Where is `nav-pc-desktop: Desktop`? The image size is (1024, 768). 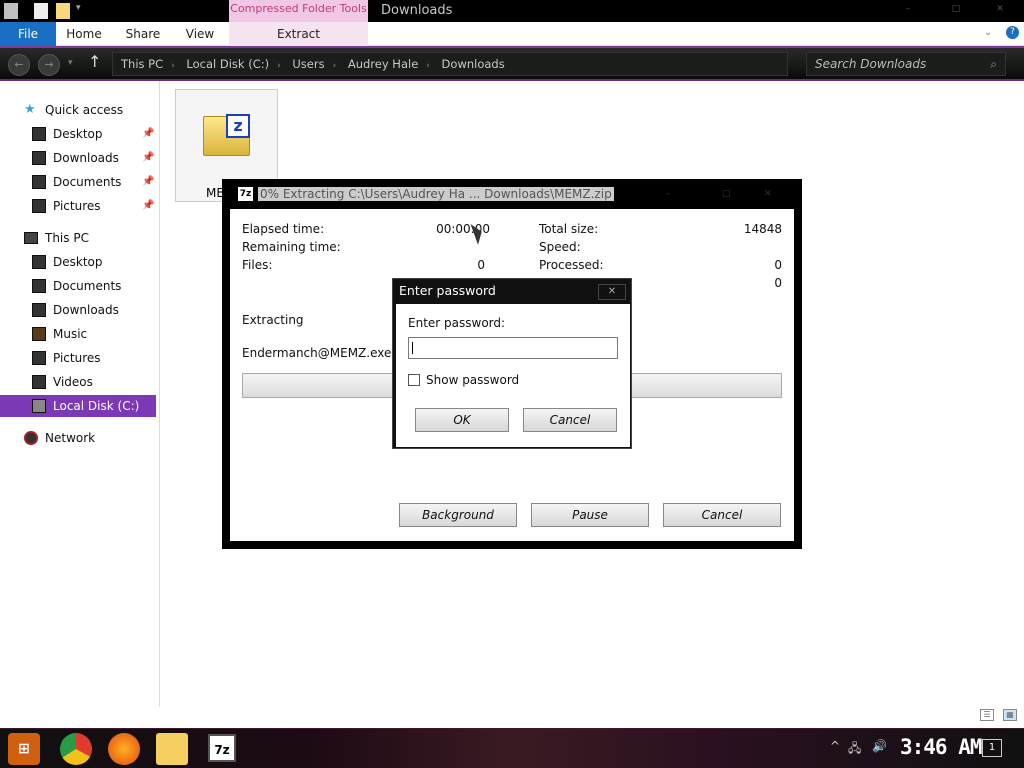 nav-pc-desktop: Desktop is located at coordinates (78, 262).